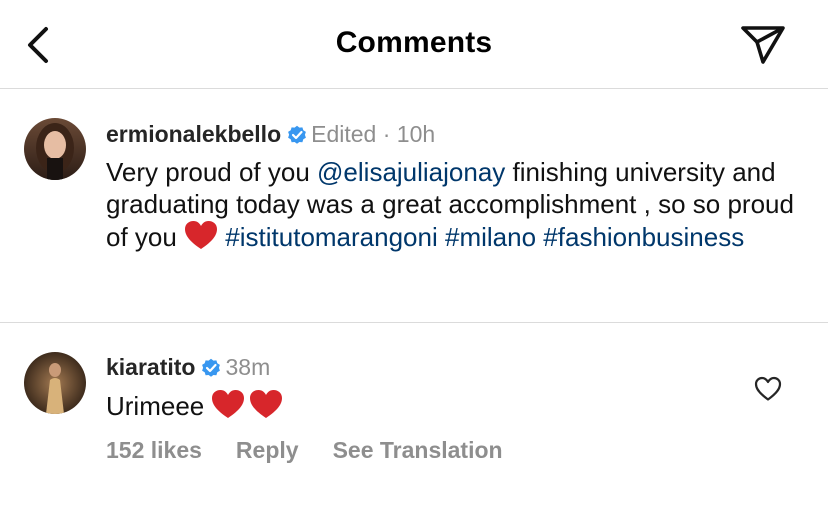 This screenshot has height=512, width=828. I want to click on section-divider, so click(414, 322).